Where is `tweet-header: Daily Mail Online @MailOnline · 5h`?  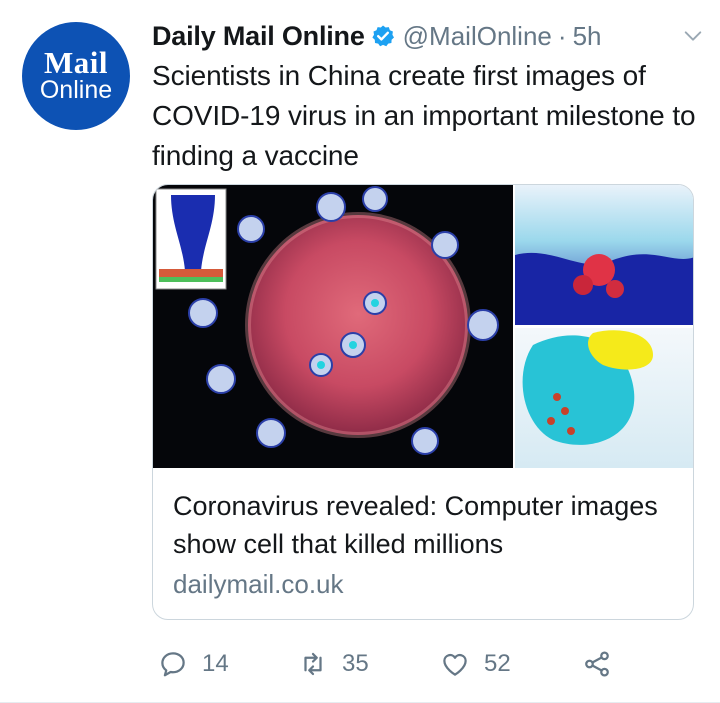
tweet-header: Daily Mail Online @MailOnline · 5h is located at coordinates (428, 36).